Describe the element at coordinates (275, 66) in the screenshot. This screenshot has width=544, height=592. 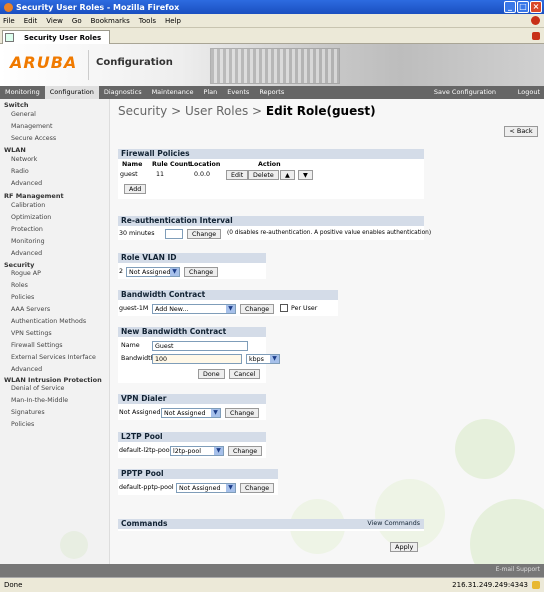
I see `switch-rack-image` at that location.